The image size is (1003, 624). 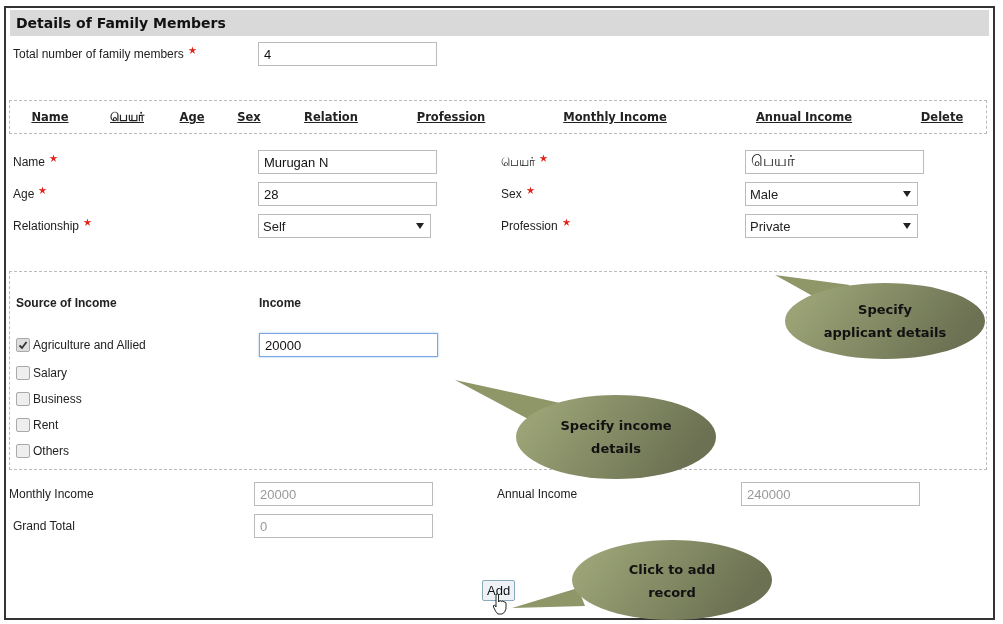 I want to click on checkbox-label: Others, so click(x=51, y=451).